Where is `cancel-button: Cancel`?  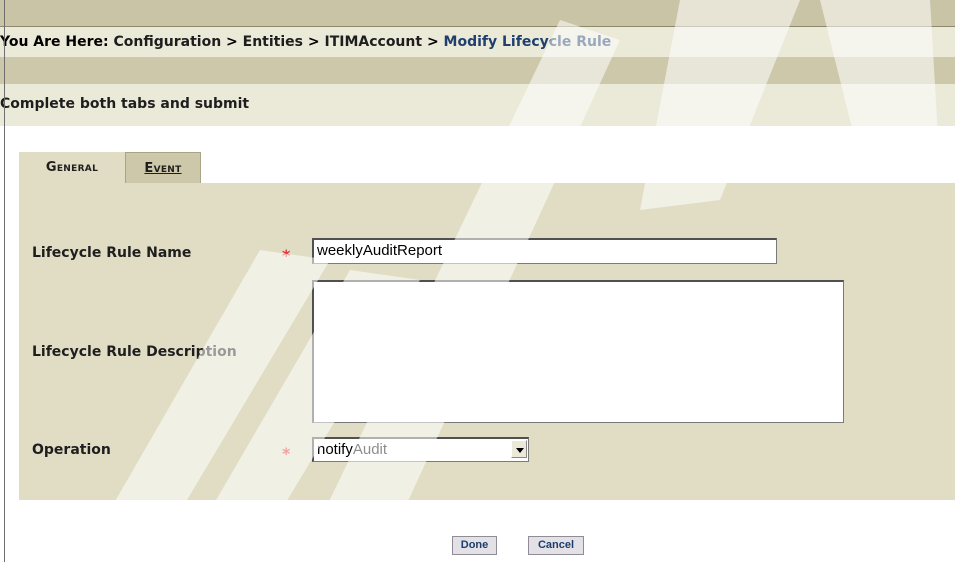
cancel-button: Cancel is located at coordinates (556, 545).